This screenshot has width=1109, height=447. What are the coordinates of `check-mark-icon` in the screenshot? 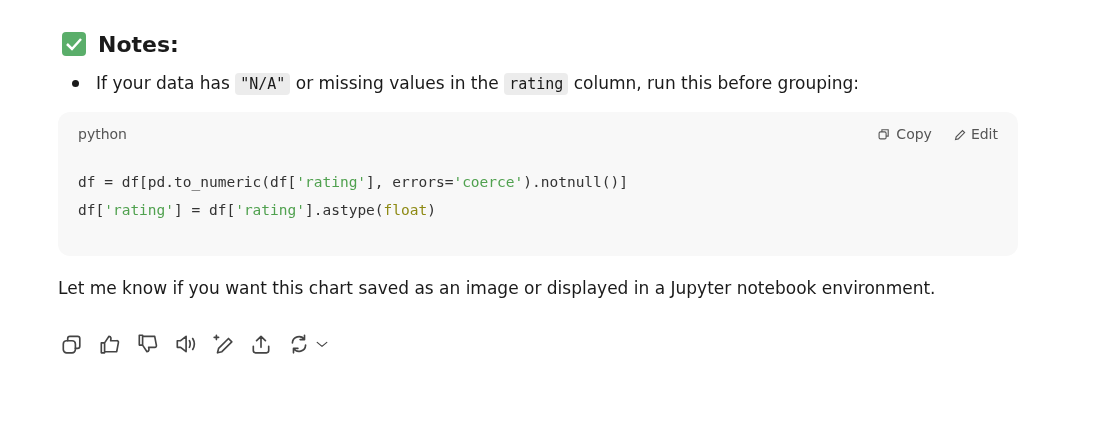 It's located at (74, 44).